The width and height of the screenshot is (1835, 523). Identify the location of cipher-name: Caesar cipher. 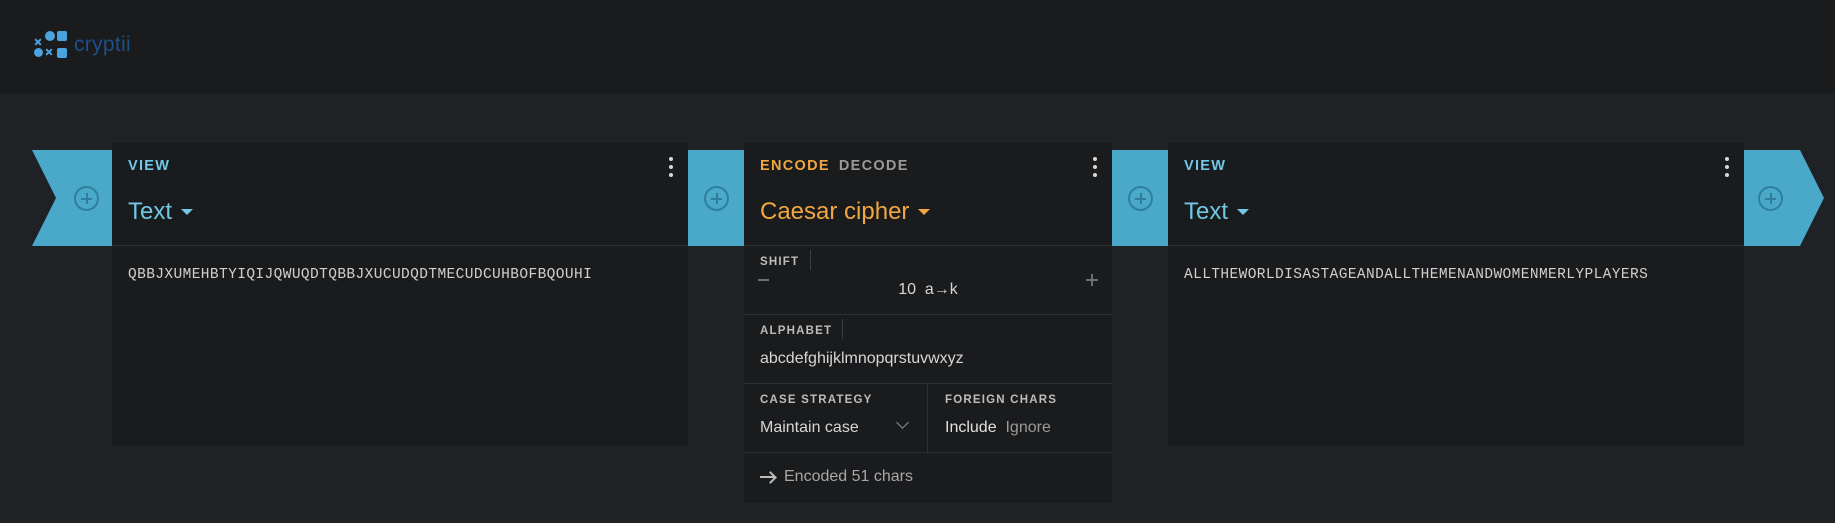
(835, 211).